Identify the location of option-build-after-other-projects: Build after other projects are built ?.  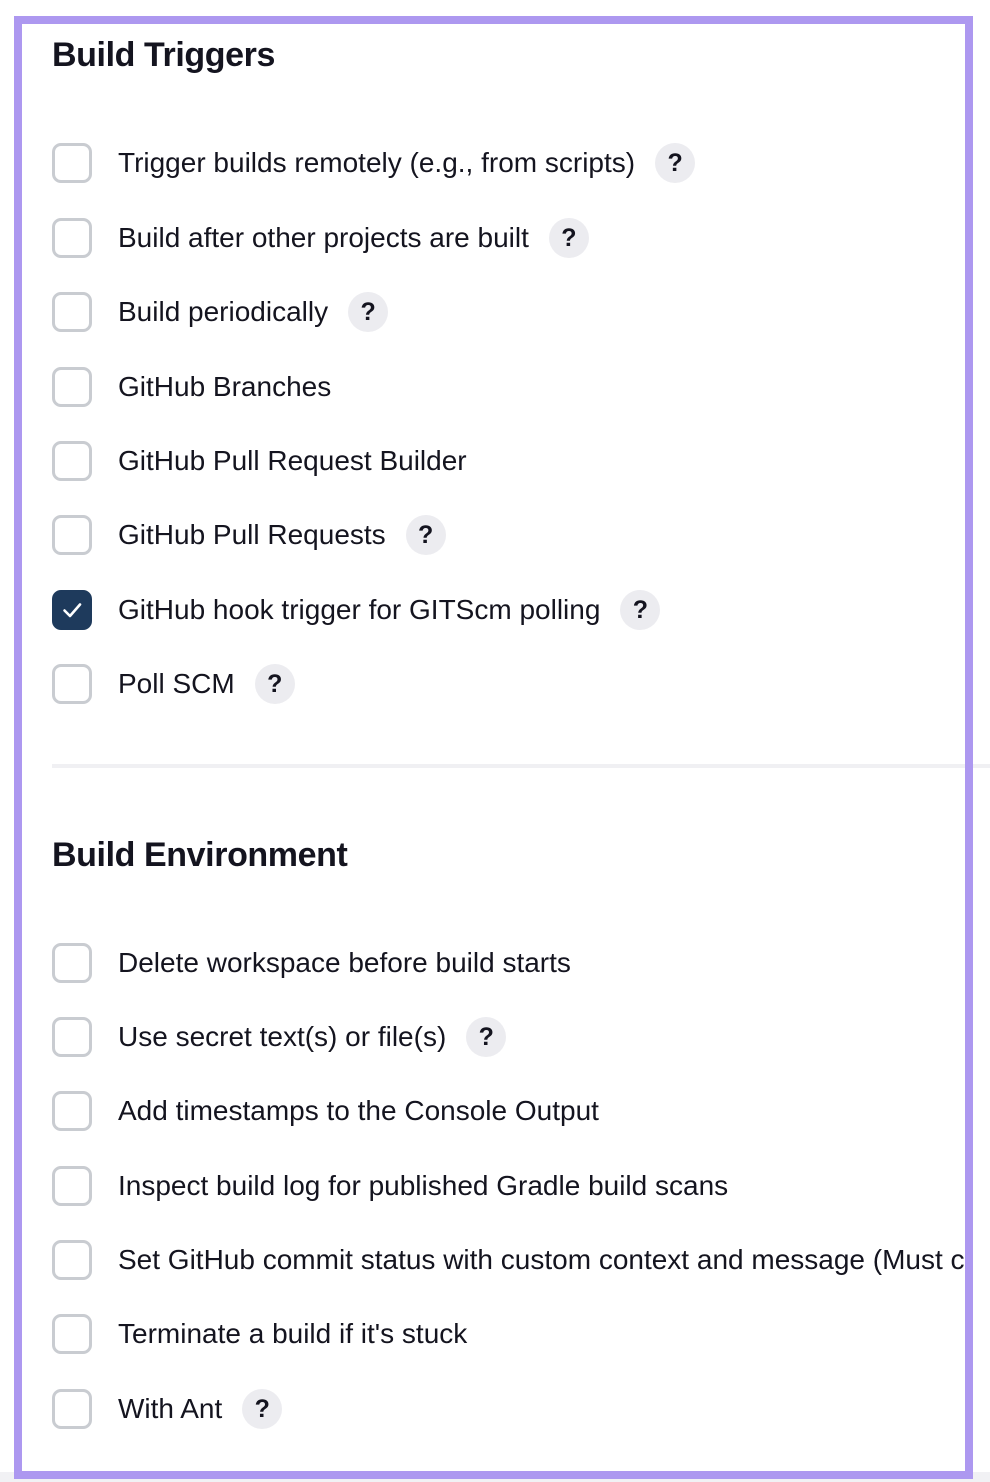
(320, 238).